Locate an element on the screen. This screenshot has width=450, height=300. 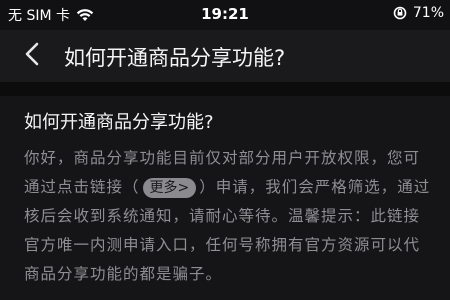
battery-percentage: 71% is located at coordinates (428, 13).